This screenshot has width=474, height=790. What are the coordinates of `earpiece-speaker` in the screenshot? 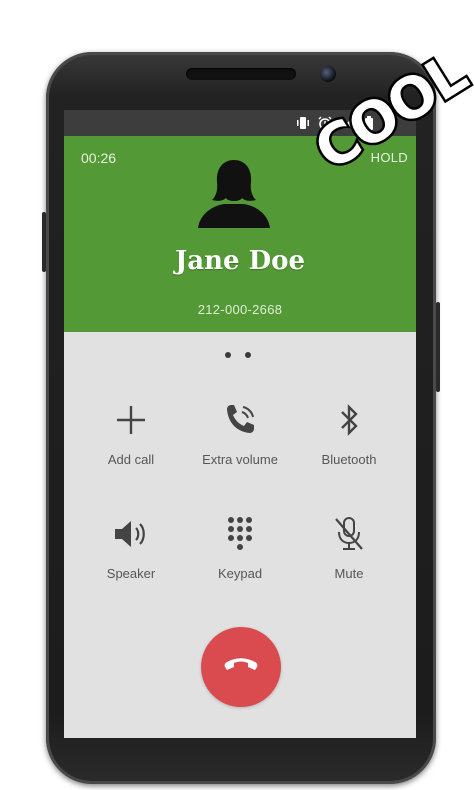 It's located at (241, 74).